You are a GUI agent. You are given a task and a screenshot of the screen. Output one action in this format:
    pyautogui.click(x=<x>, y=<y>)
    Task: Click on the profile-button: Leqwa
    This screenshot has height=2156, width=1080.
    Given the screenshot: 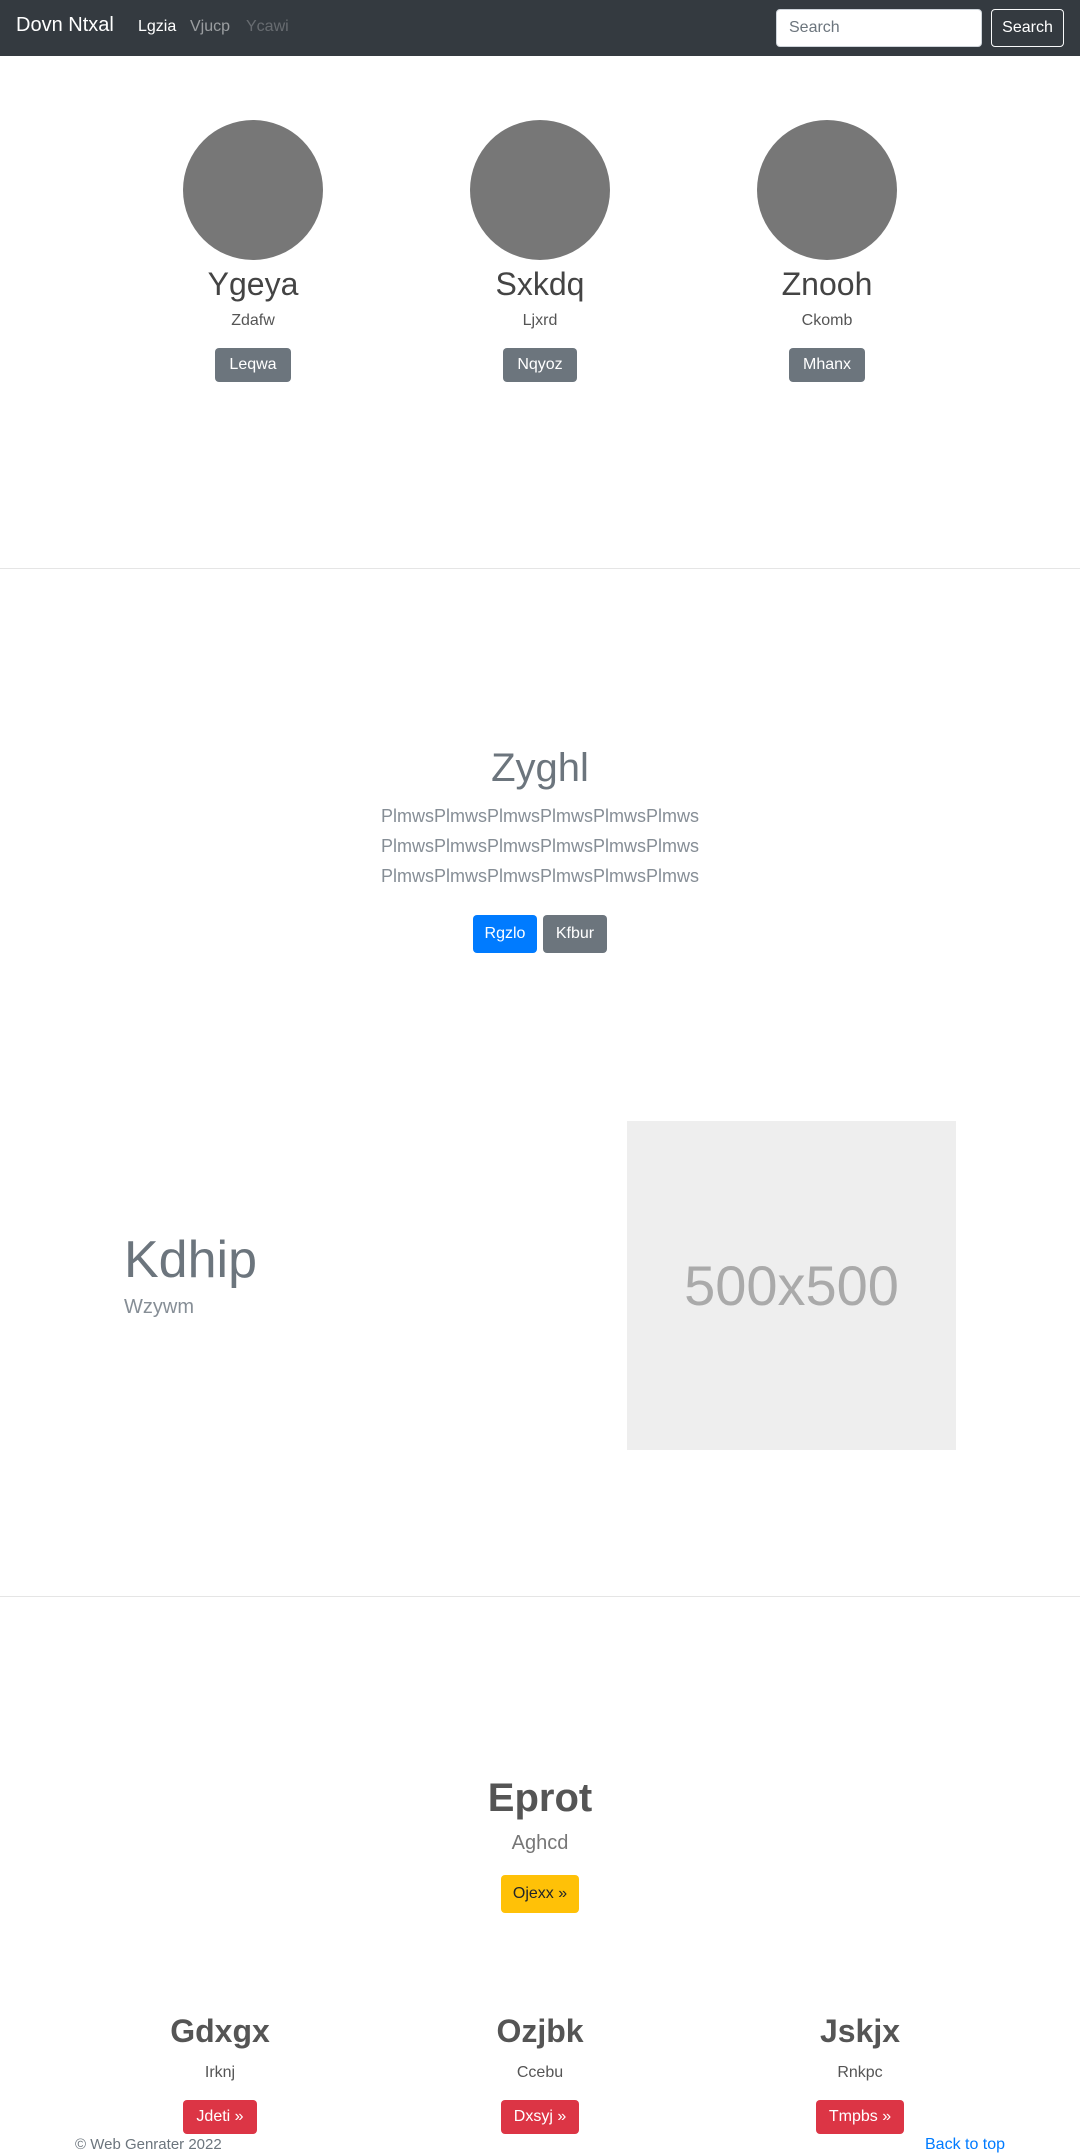 What is the action you would take?
    pyautogui.click(x=253, y=365)
    